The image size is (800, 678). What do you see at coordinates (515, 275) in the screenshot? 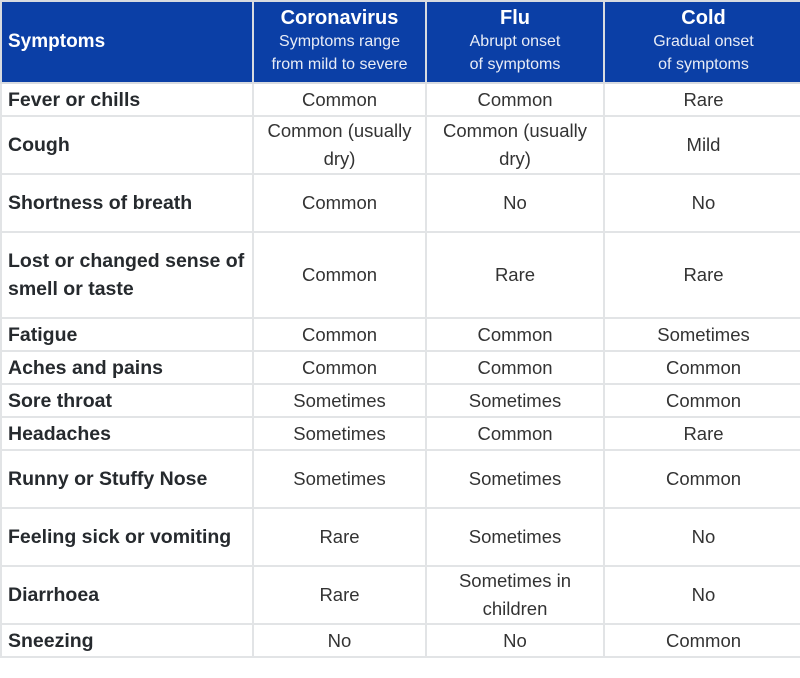
I see `flu-cell: Rare` at bounding box center [515, 275].